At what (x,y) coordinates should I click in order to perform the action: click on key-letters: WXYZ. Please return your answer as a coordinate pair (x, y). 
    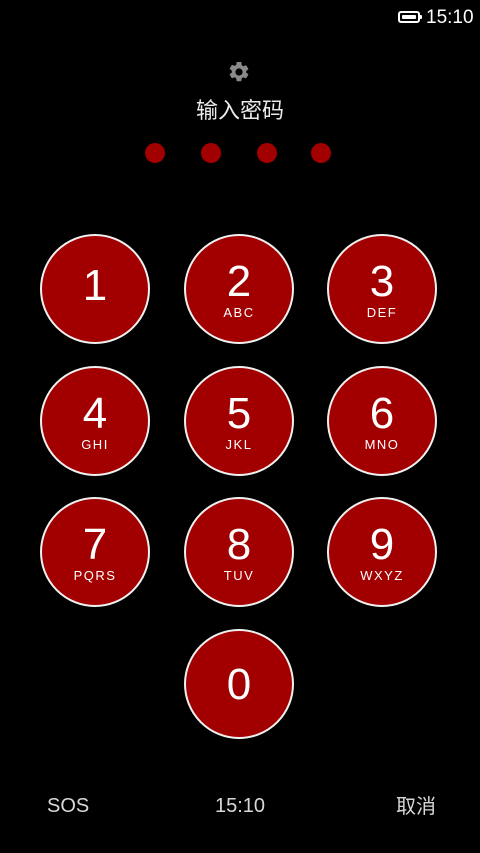
    Looking at the image, I should click on (382, 575).